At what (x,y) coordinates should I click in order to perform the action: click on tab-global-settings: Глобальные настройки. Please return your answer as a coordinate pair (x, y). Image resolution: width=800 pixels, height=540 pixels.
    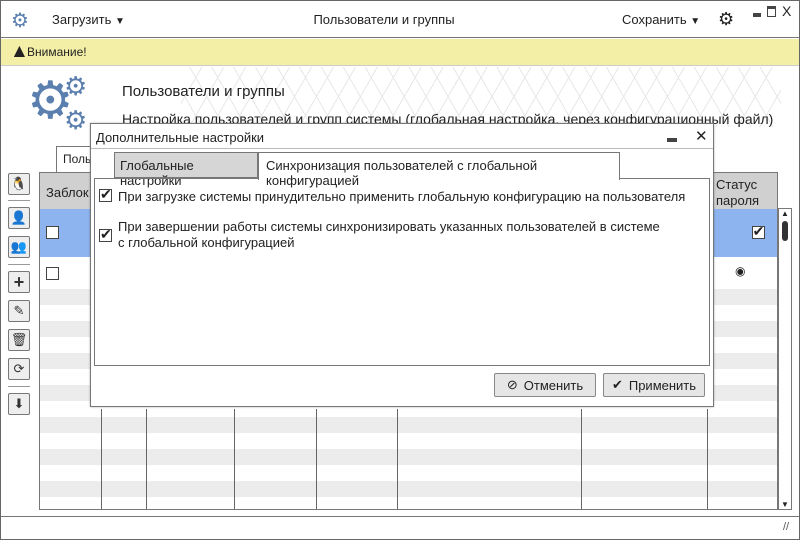
    Looking at the image, I should click on (186, 170).